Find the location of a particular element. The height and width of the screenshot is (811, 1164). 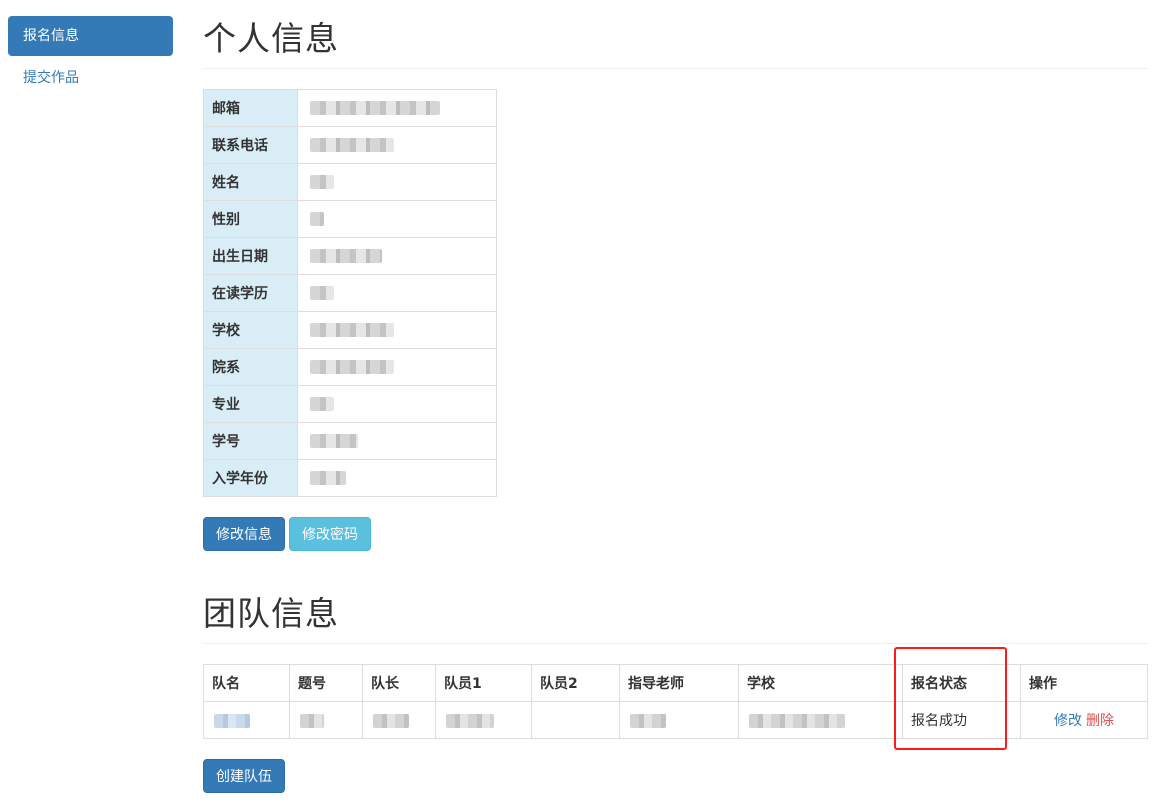

table-row: 专业 is located at coordinates (350, 404).